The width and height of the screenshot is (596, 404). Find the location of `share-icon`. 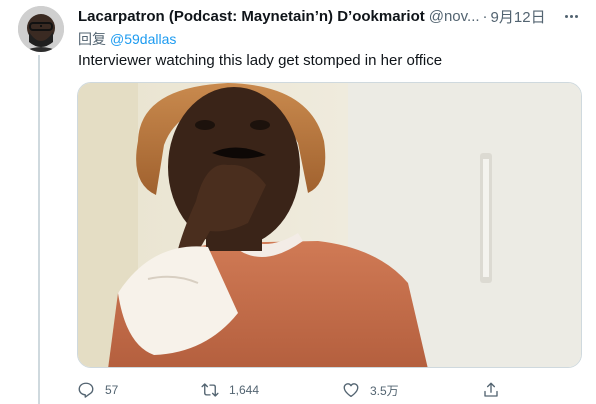

share-icon is located at coordinates (491, 390).